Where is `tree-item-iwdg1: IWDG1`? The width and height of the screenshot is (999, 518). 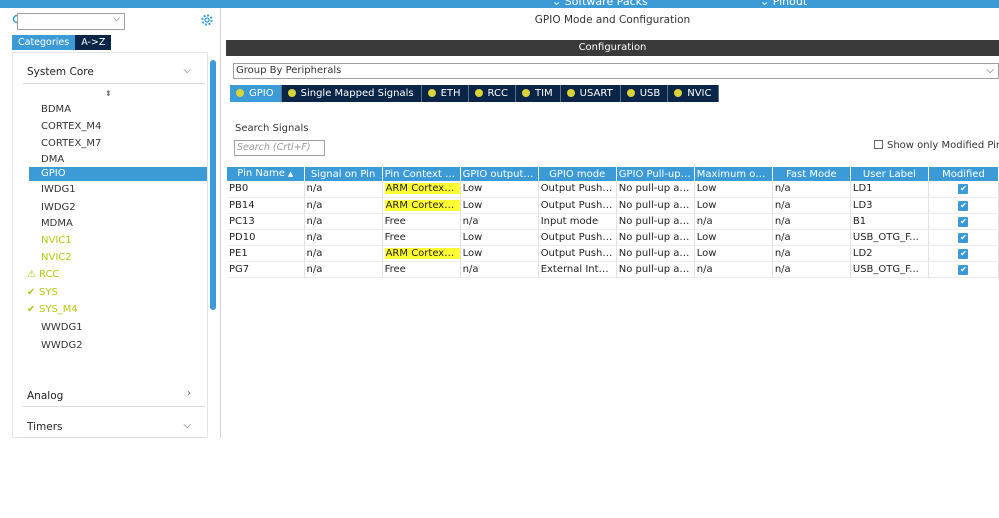 tree-item-iwdg1: IWDG1 is located at coordinates (58, 190).